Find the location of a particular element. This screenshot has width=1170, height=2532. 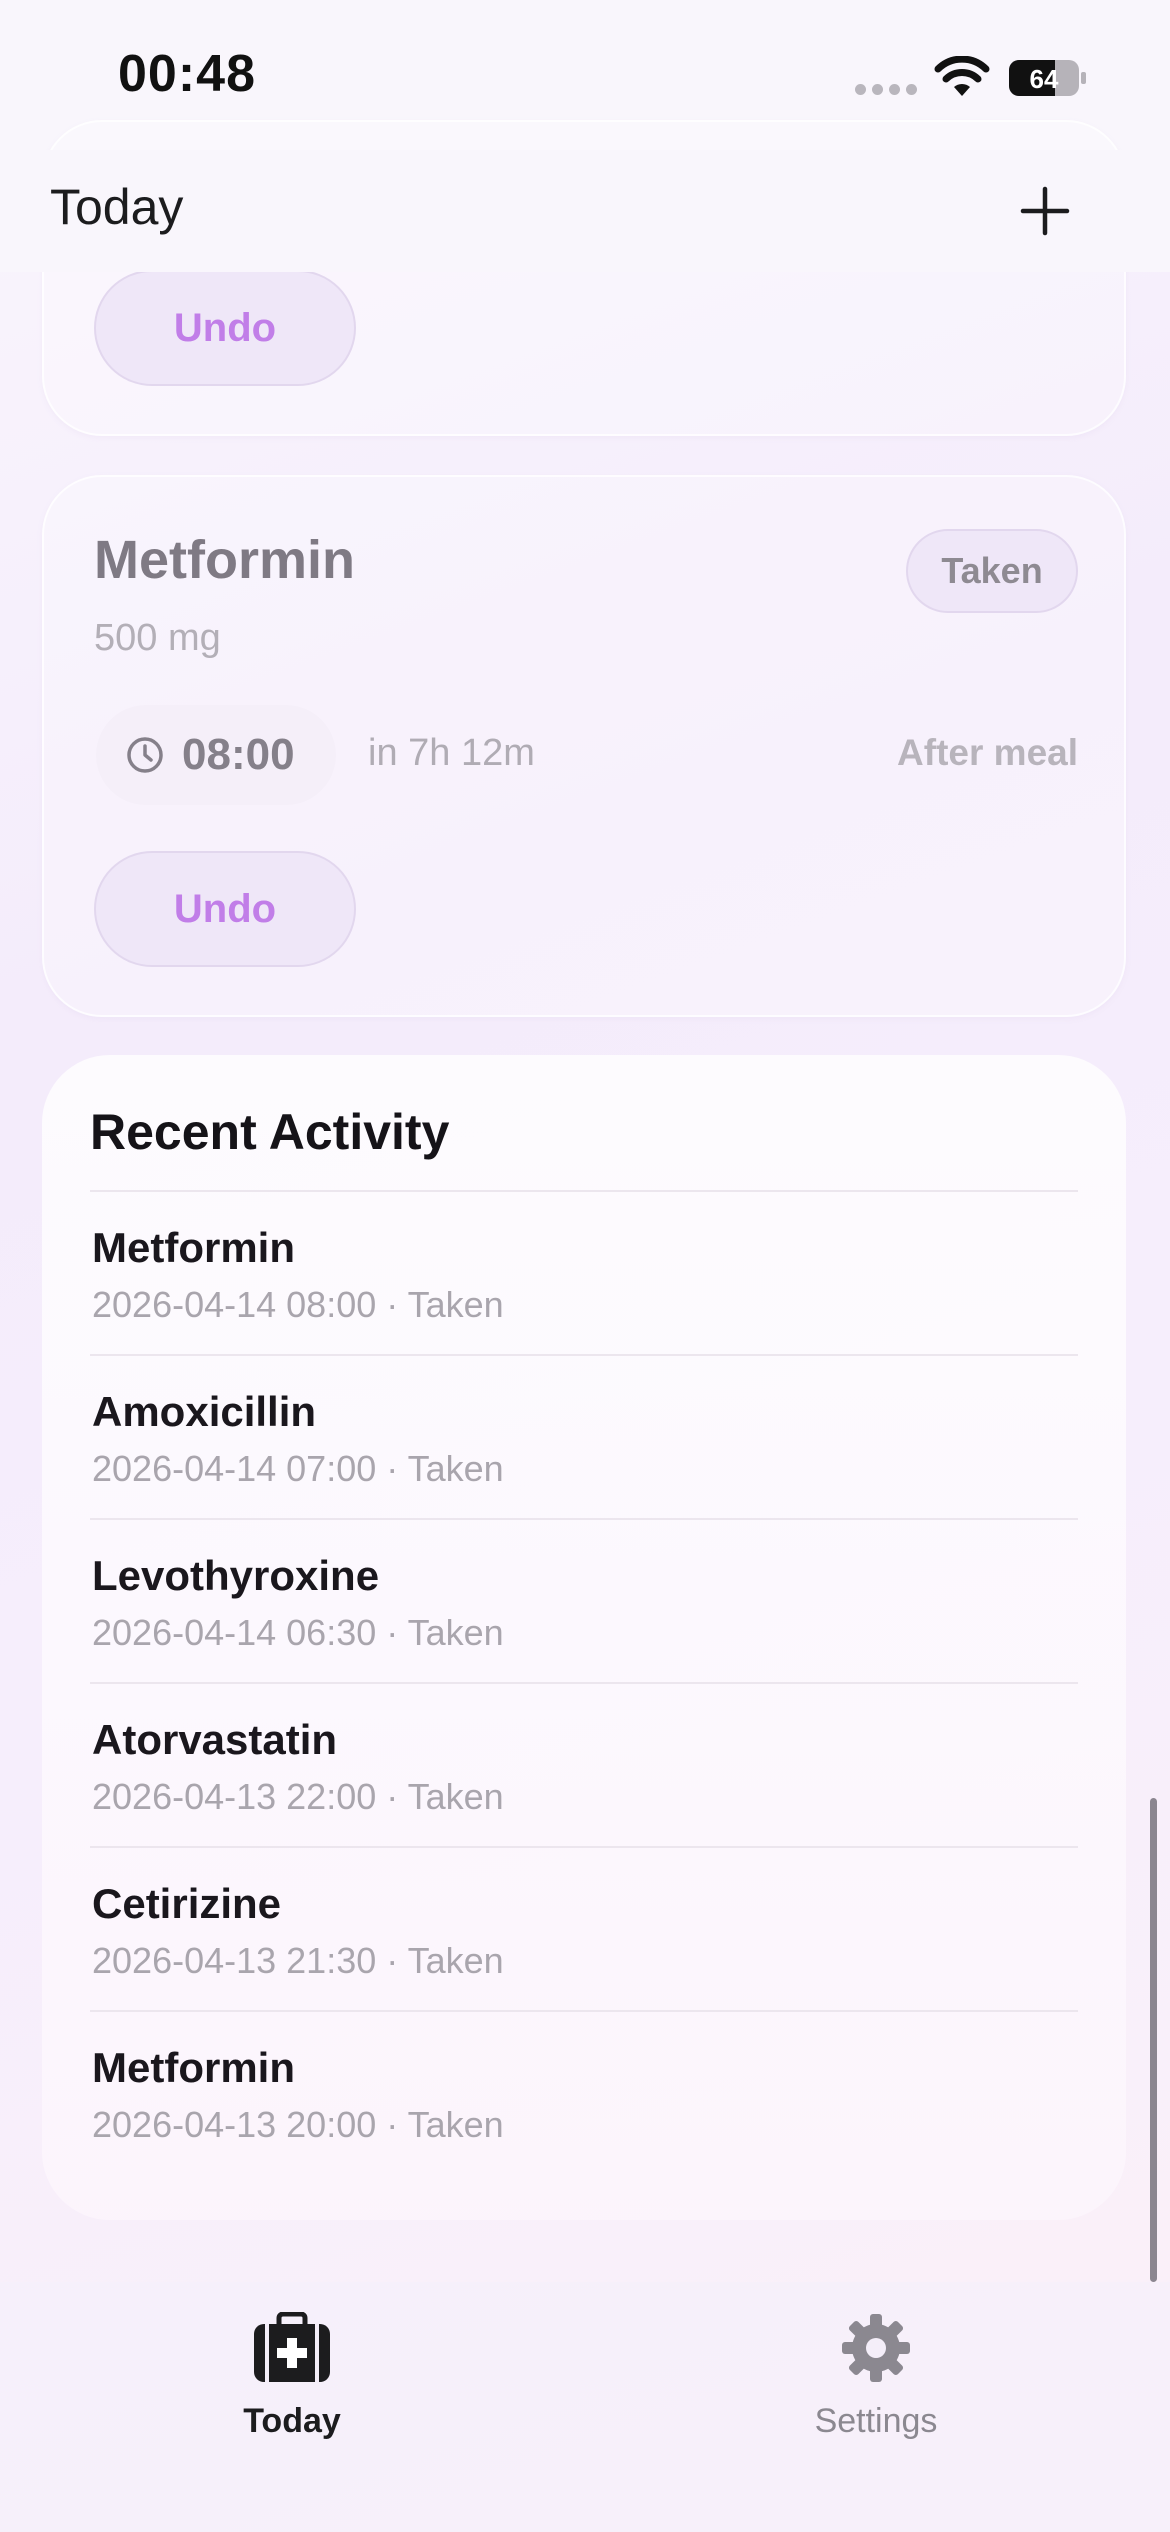

activity-meta: 2026-04-14 07:00 · Taken is located at coordinates (298, 1468).